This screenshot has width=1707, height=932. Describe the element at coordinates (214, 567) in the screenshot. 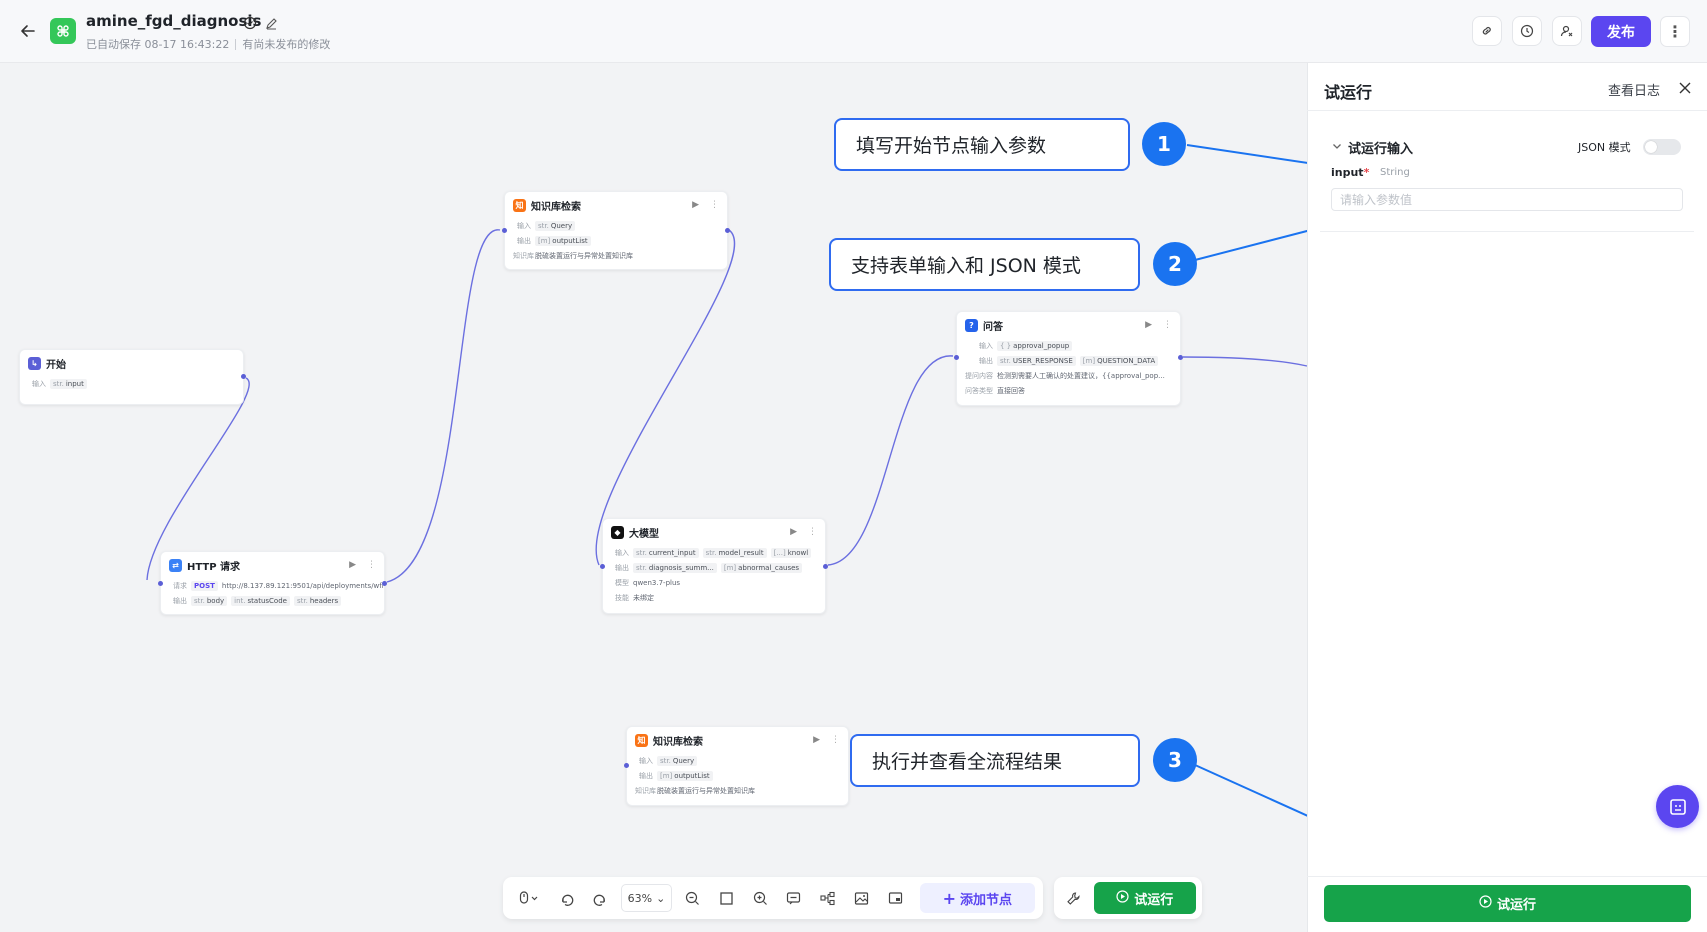

I see `node-title: HTTP 请求` at that location.